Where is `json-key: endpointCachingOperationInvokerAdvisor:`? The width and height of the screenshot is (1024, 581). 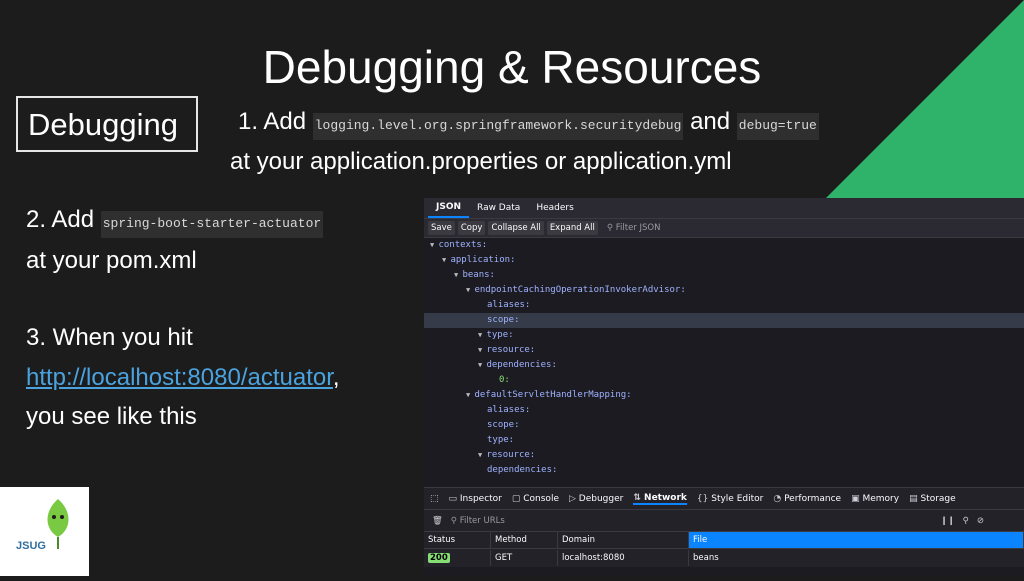
json-key: endpointCachingOperationInvokerAdvisor: is located at coordinates (580, 290).